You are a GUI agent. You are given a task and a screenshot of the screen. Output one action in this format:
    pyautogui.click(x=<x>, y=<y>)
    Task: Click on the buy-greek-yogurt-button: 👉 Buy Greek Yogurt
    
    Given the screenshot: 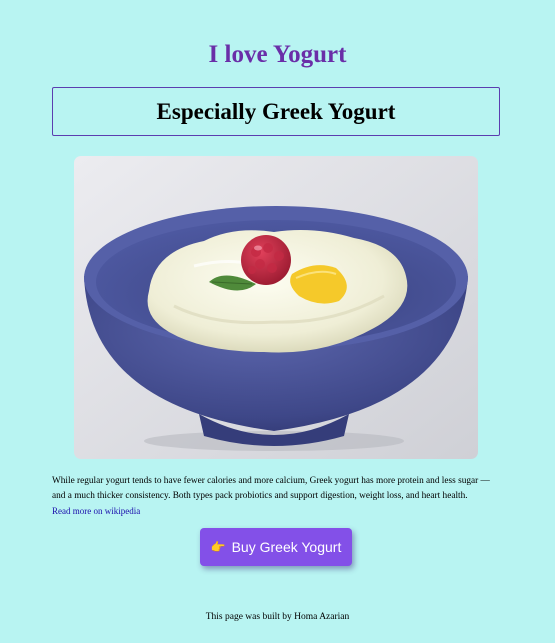 What is the action you would take?
    pyautogui.click(x=276, y=547)
    